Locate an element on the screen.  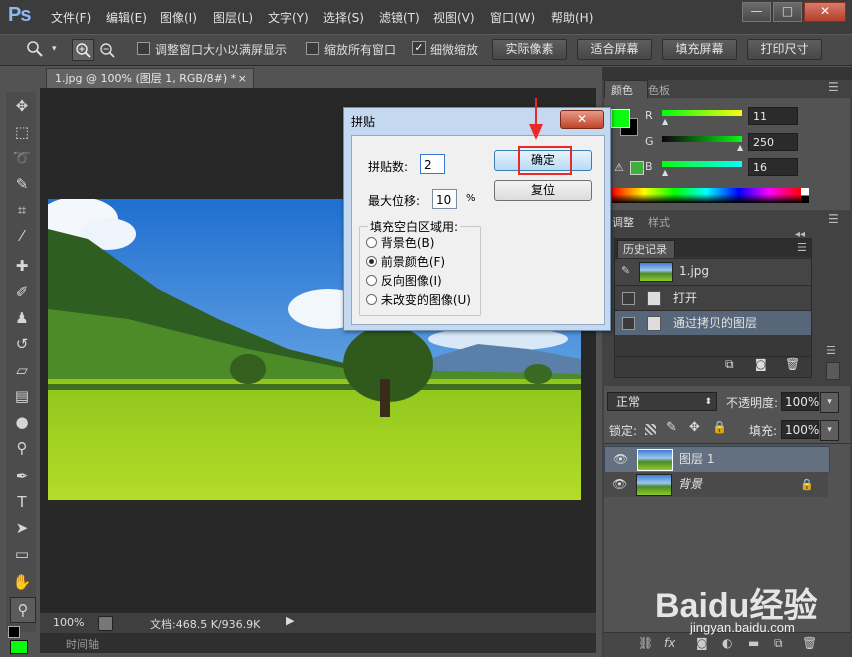
opacity-chevron-icon: ▾ is located at coordinates (829, 402).